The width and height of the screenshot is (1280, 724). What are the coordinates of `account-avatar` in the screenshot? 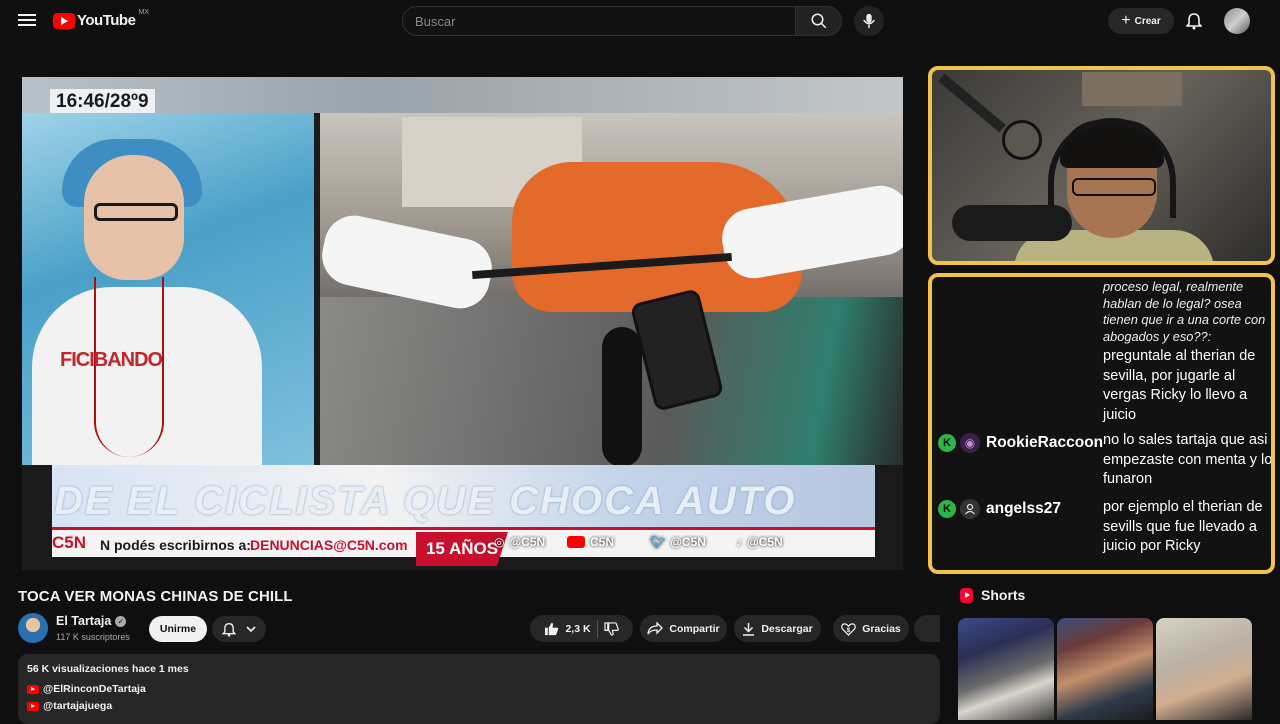 It's located at (1237, 21).